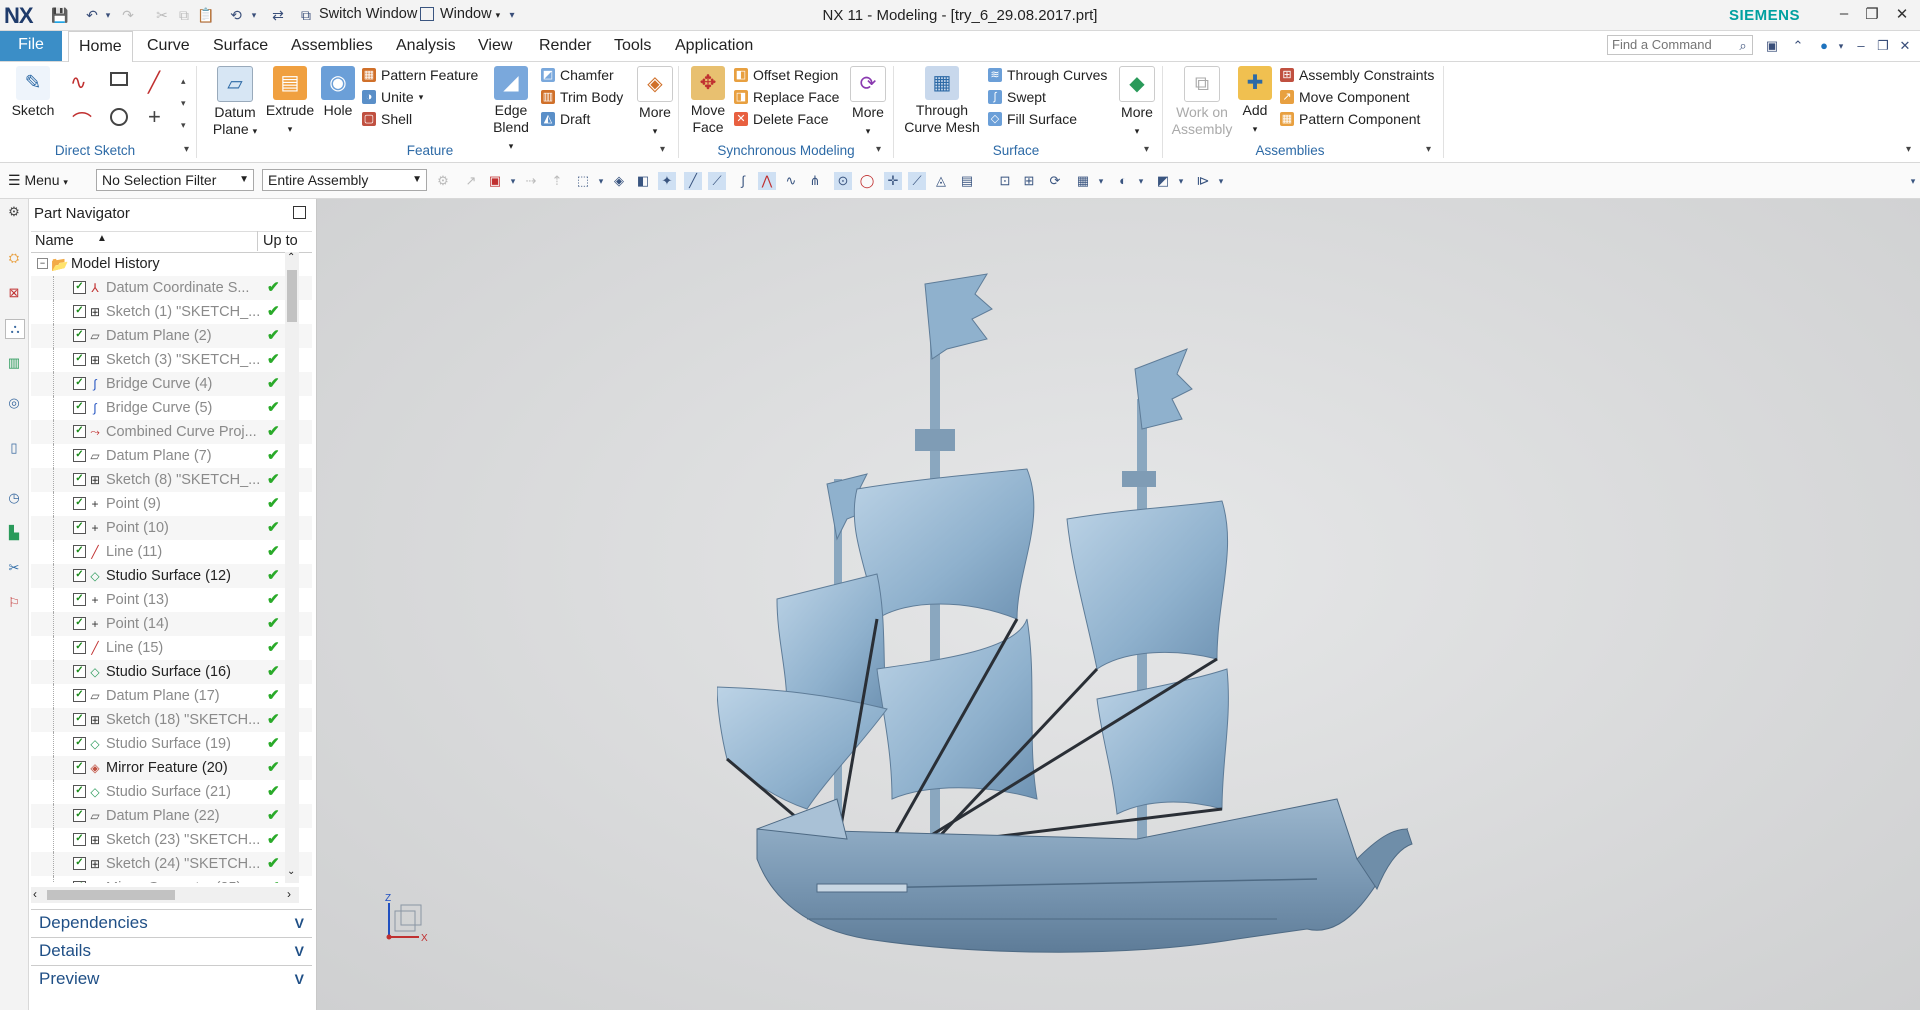 This screenshot has height=1010, width=1920. What do you see at coordinates (1905, 46) in the screenshot?
I see `doc-close-icon: ✕` at bounding box center [1905, 46].